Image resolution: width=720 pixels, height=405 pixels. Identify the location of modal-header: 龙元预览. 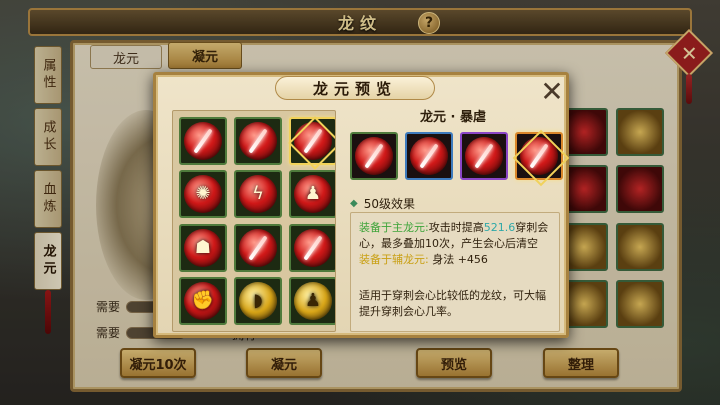
(355, 88).